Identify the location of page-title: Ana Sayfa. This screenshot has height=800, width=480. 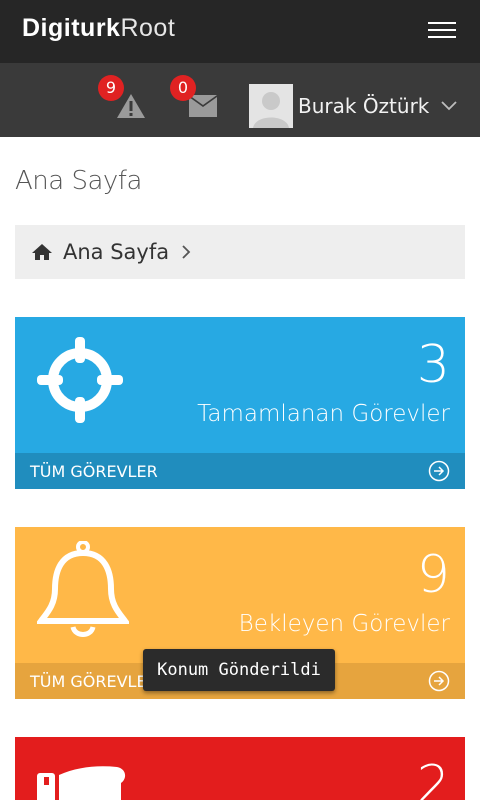
(78, 181).